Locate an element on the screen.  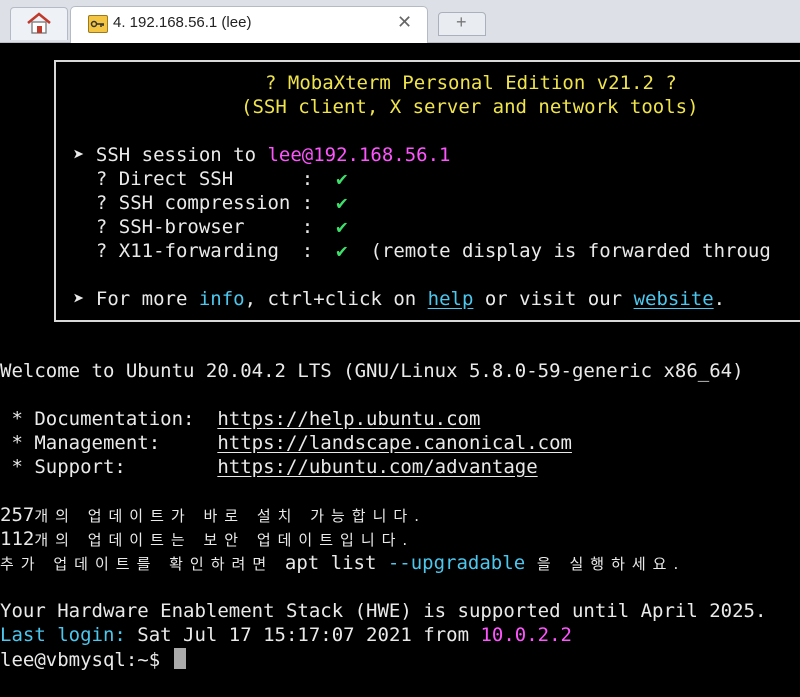
info-link: info is located at coordinates (222, 299).